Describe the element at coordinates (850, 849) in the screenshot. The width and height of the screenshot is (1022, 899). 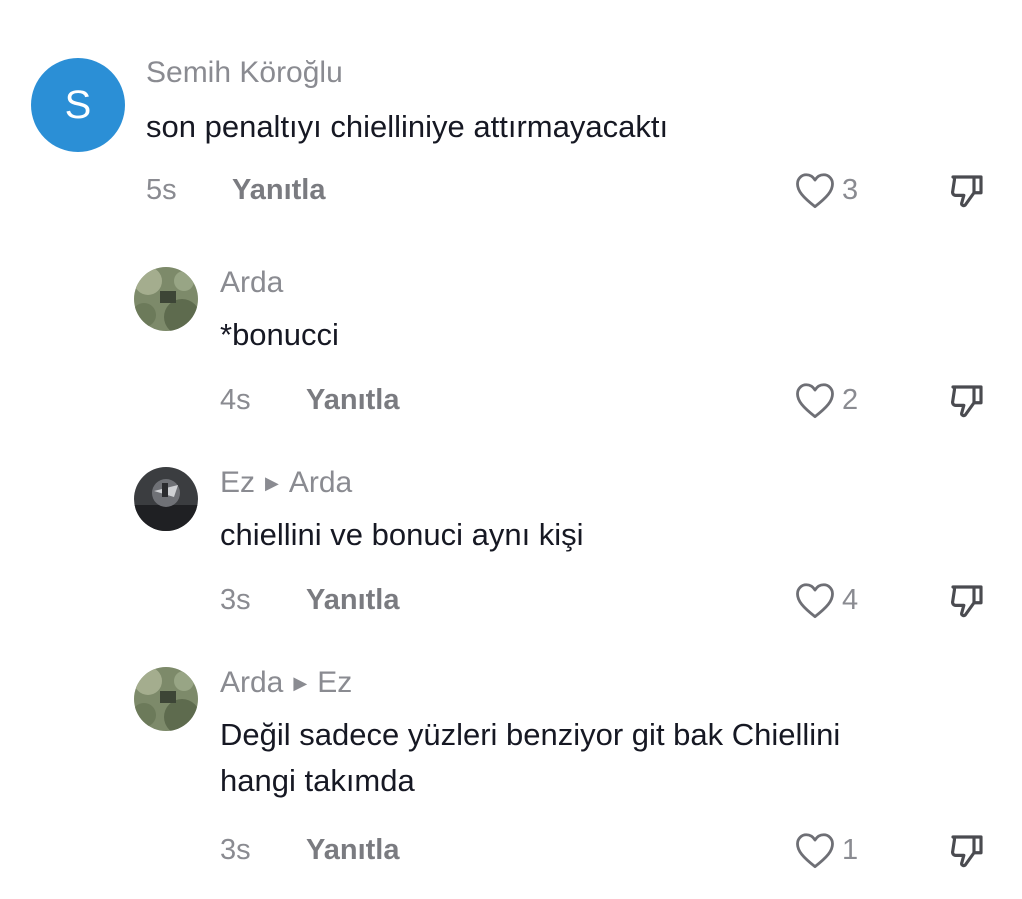
I see `like-count: 1` at that location.